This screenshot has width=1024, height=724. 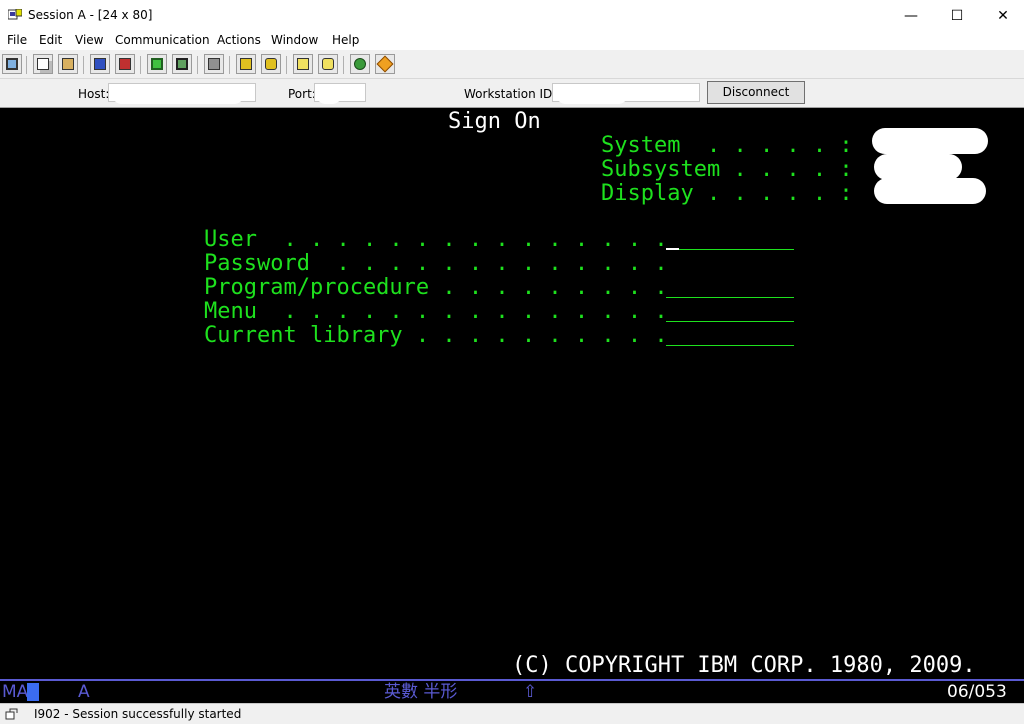 What do you see at coordinates (730, 297) in the screenshot?
I see `program-procedure-input` at bounding box center [730, 297].